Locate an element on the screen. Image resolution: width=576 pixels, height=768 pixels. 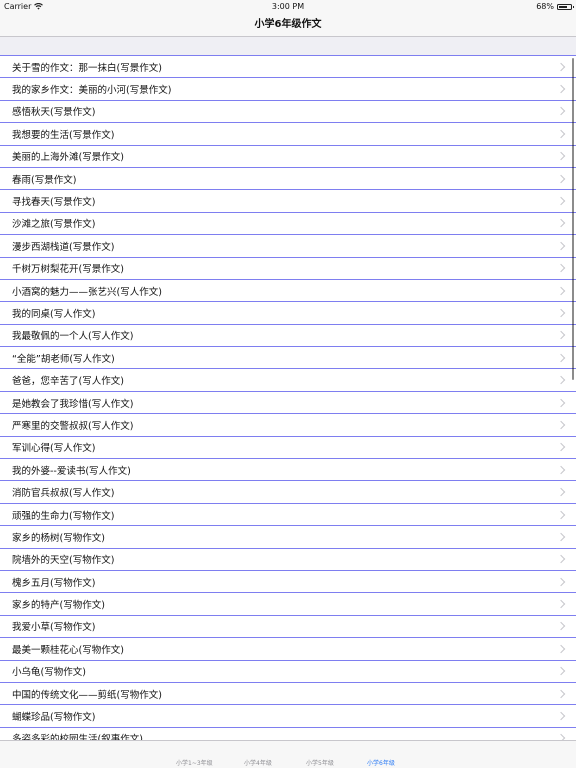
list-item: 千树万树梨花开(写景作文) is located at coordinates (288, 269).